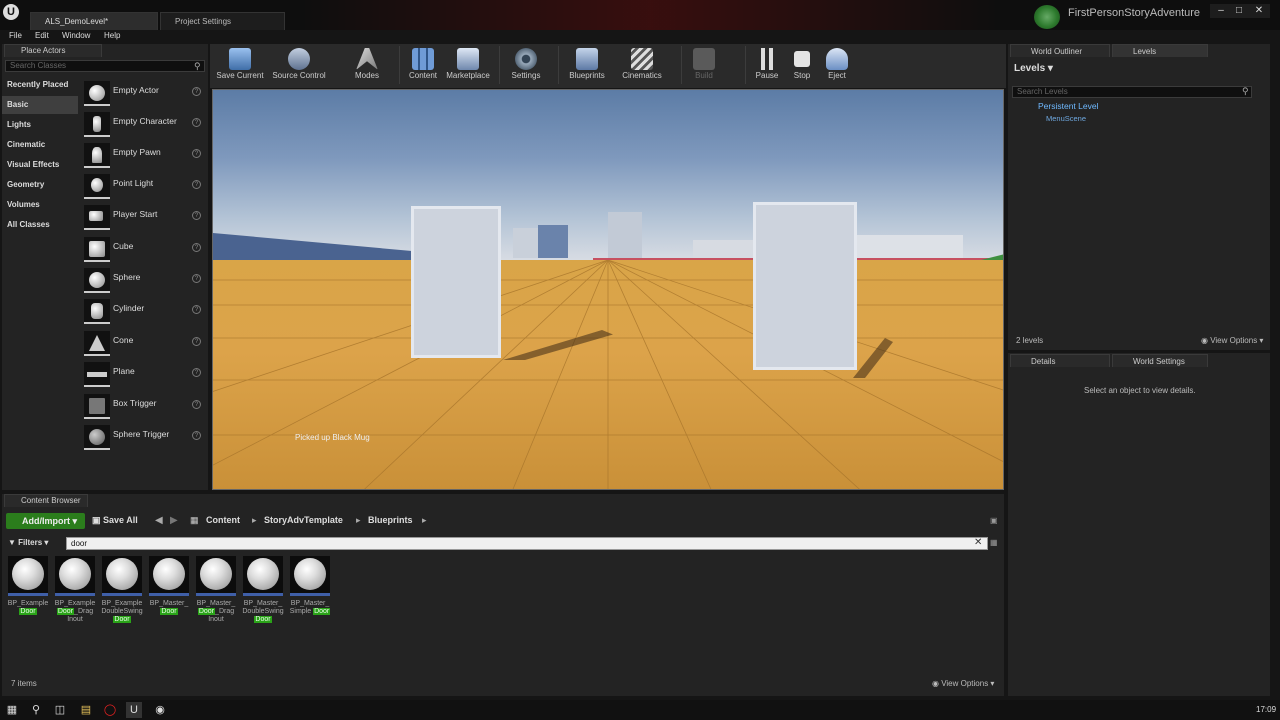  I want to click on tab-place-actors: Place Actors, so click(53, 50).